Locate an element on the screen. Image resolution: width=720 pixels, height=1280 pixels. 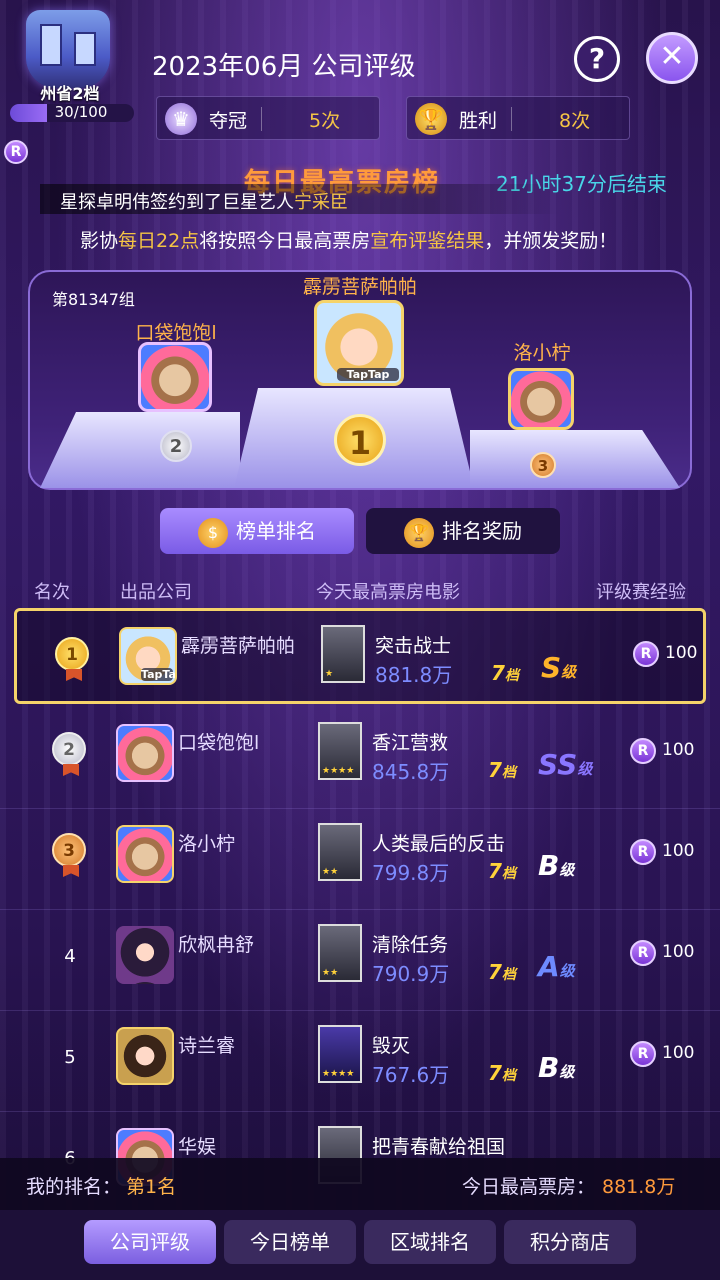
column-rank: 名次 is located at coordinates (52, 592).